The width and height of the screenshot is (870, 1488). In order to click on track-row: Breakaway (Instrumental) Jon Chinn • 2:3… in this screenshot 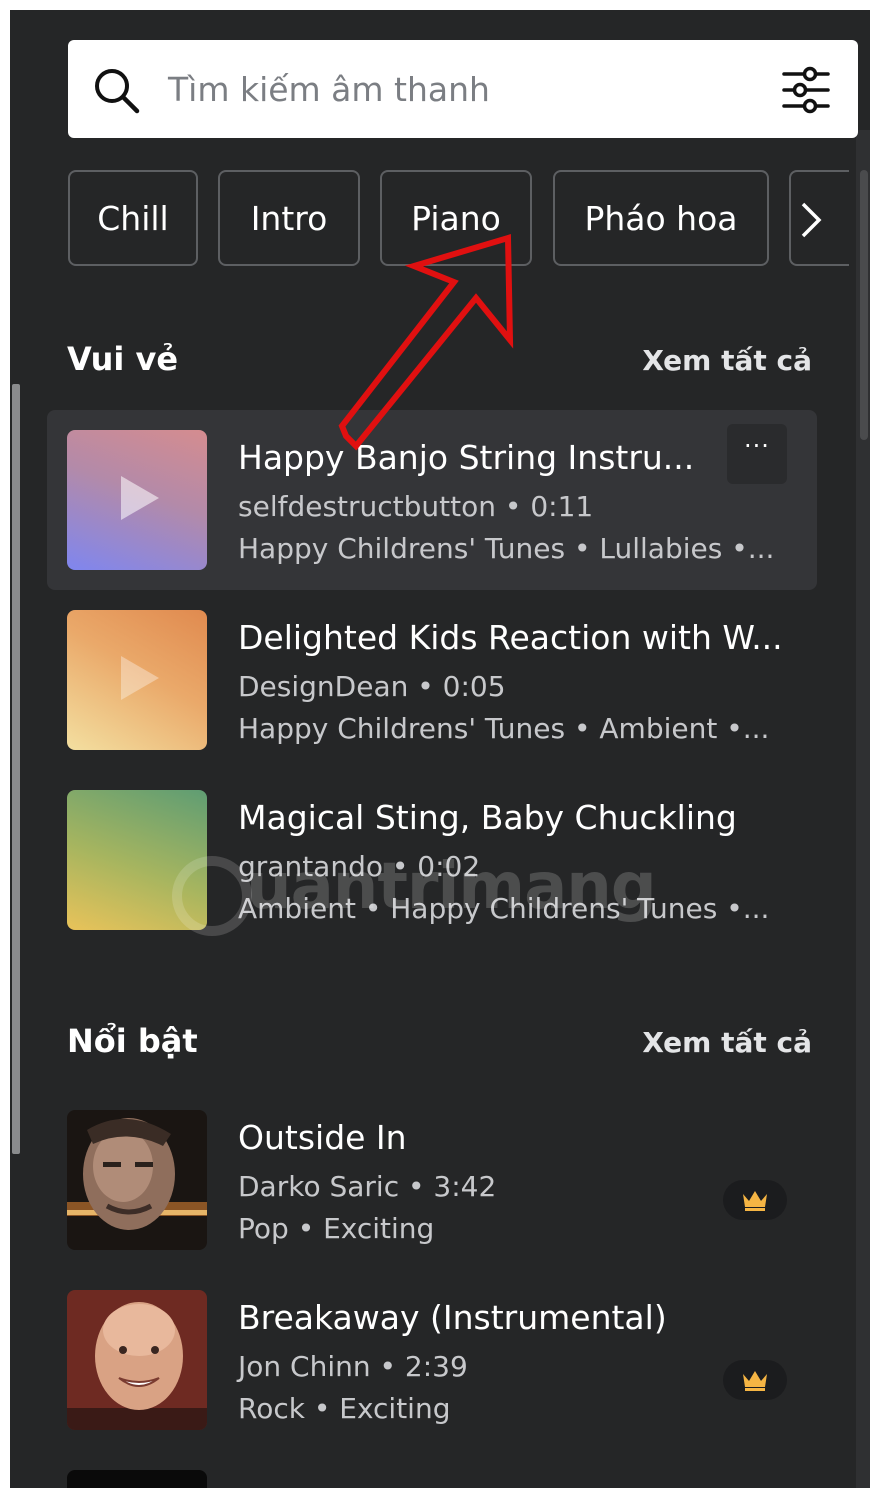, I will do `click(432, 1360)`.